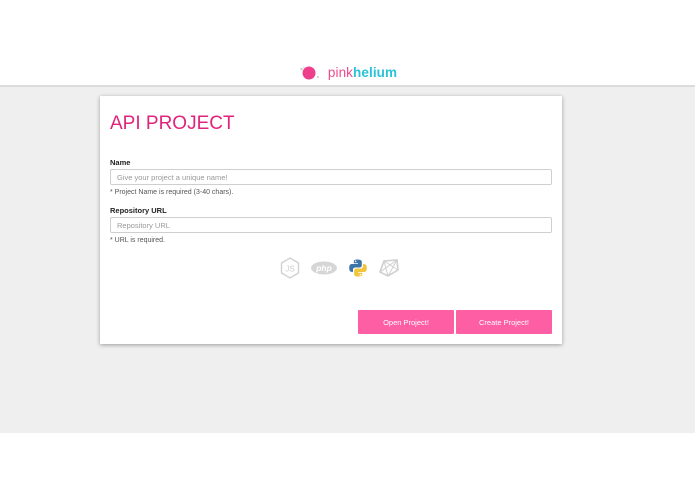 This screenshot has width=695, height=494. I want to click on php-option: php, so click(324, 268).